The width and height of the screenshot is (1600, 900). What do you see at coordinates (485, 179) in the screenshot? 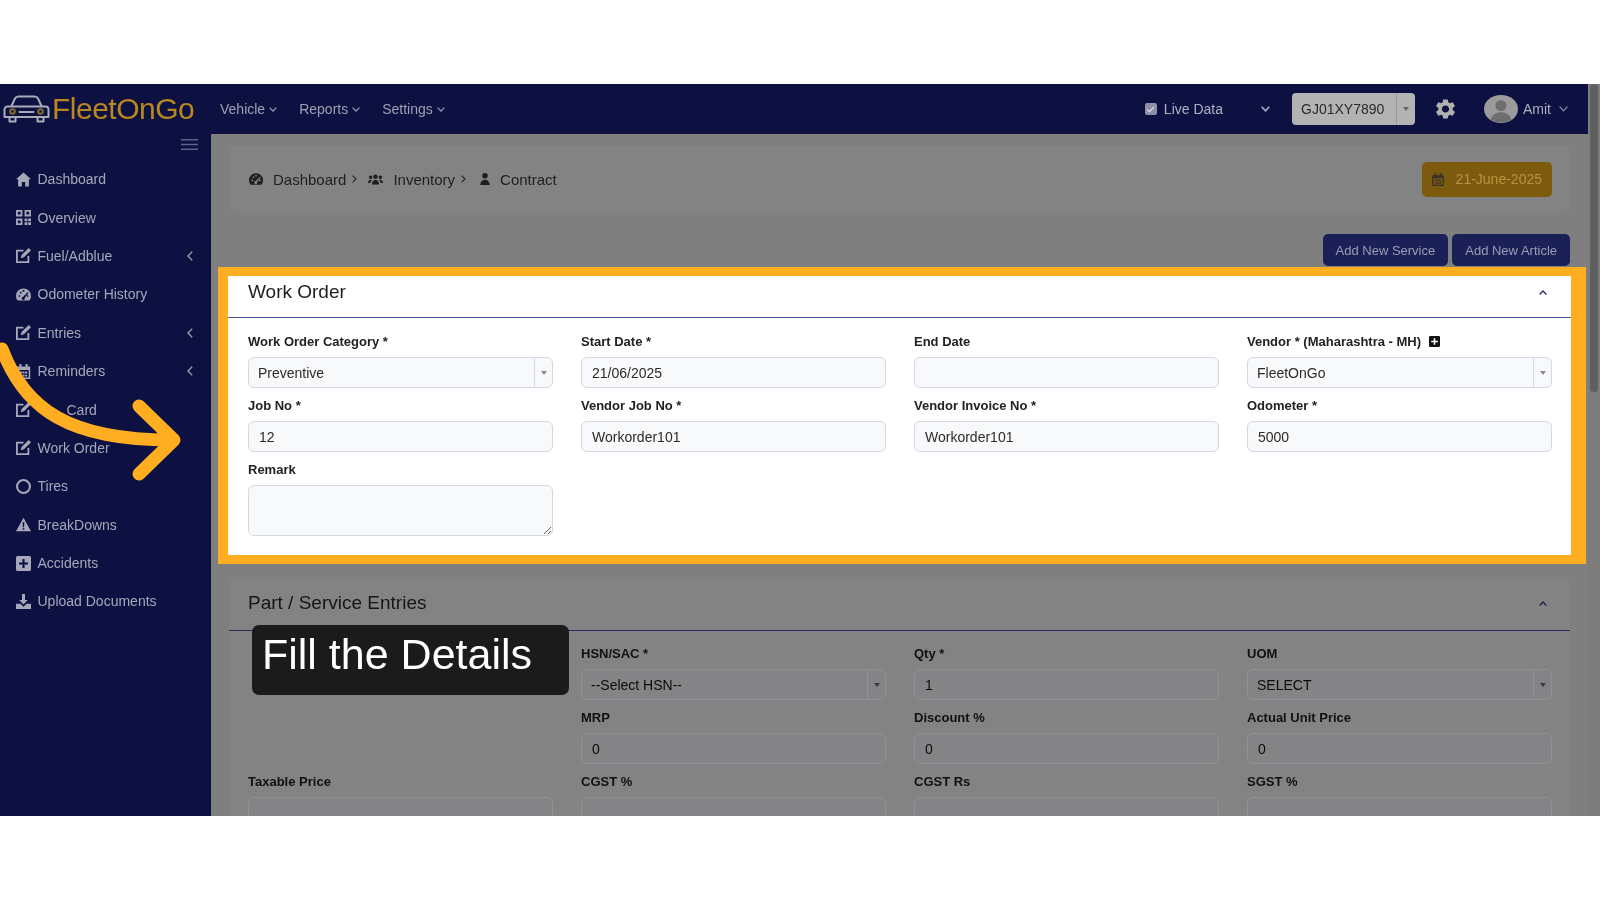
I see `user-icon` at bounding box center [485, 179].